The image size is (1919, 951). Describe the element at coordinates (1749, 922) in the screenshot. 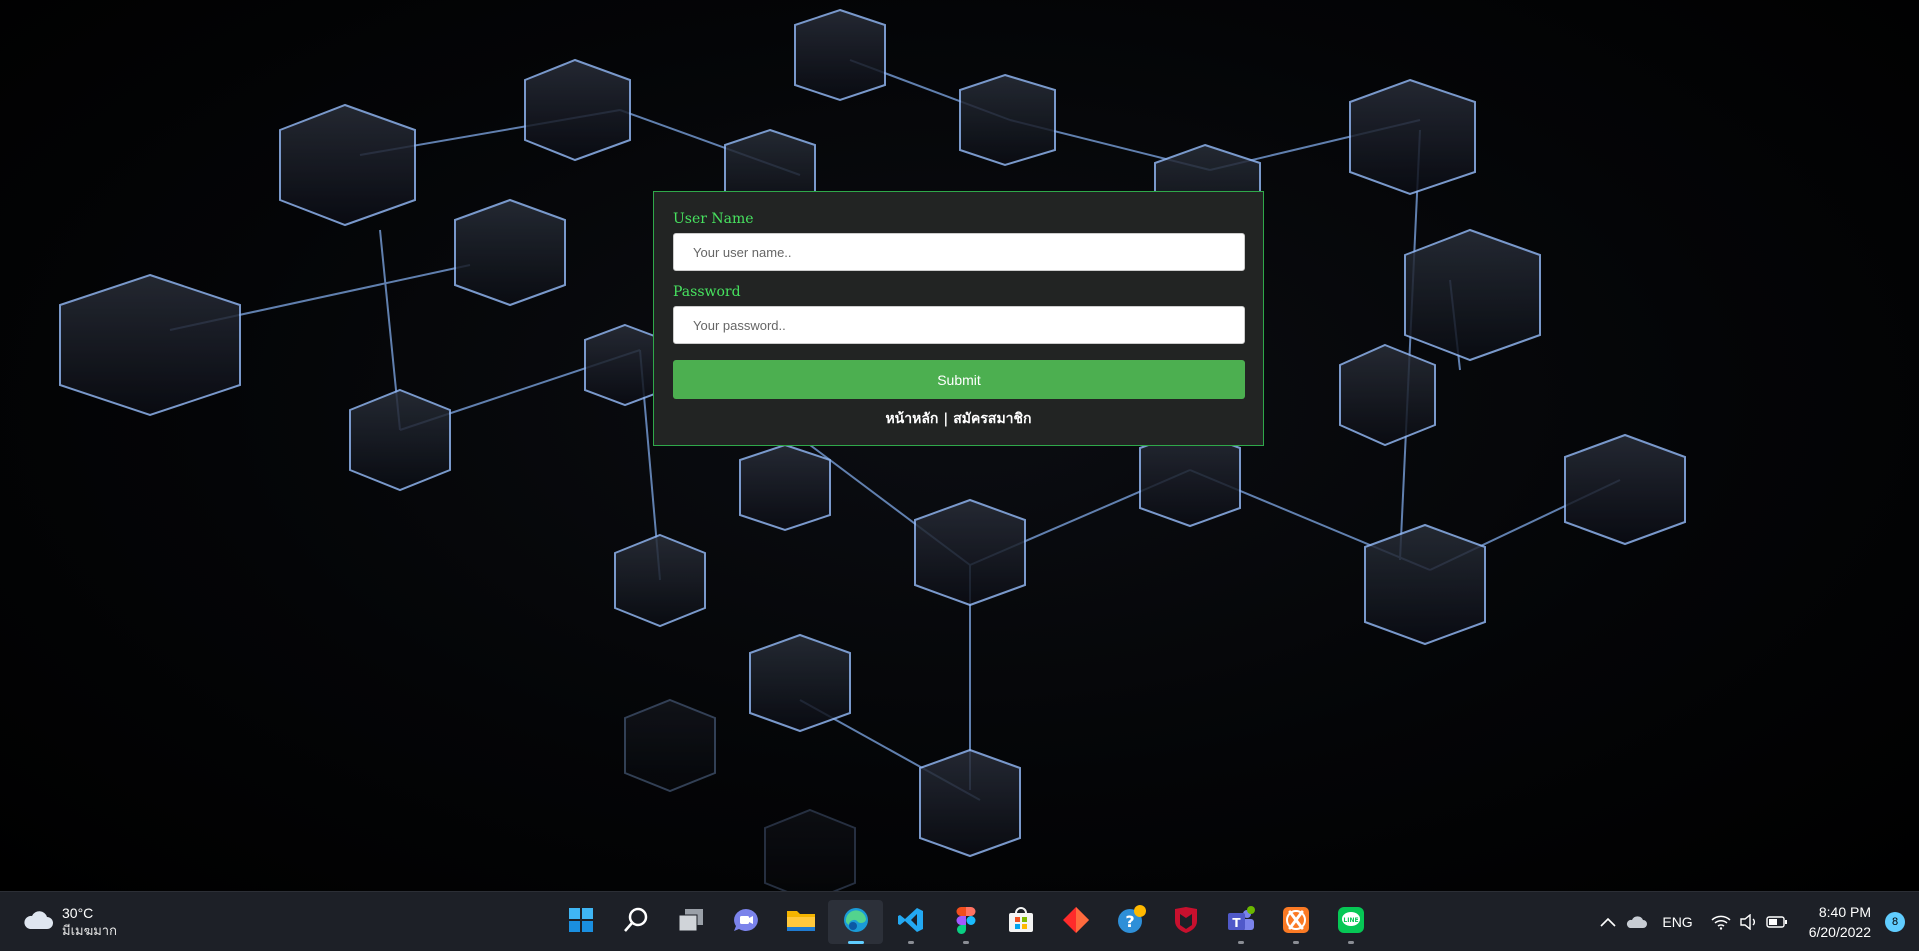

I see `volume-icon` at that location.